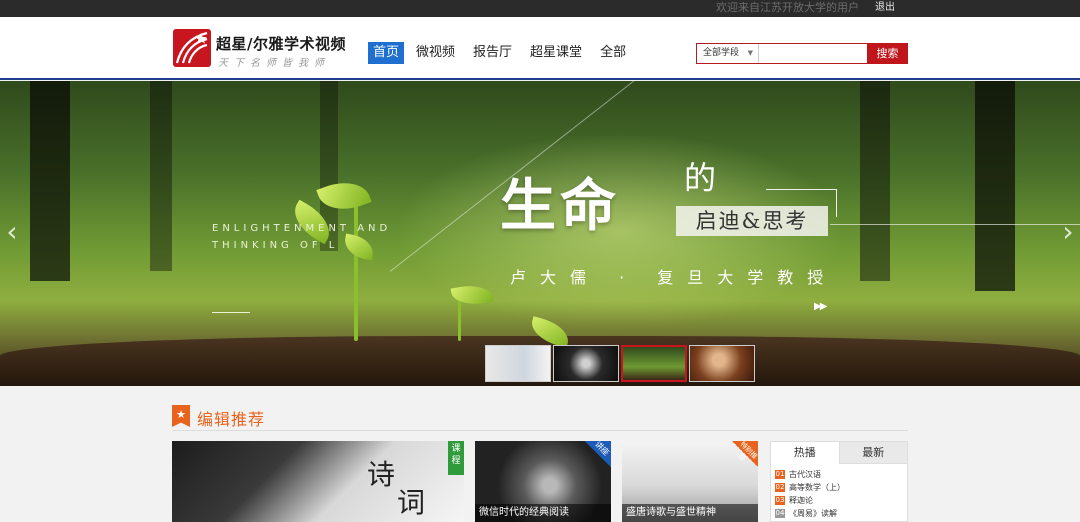  I want to click on star-bookmark-icon: ★, so click(181, 416).